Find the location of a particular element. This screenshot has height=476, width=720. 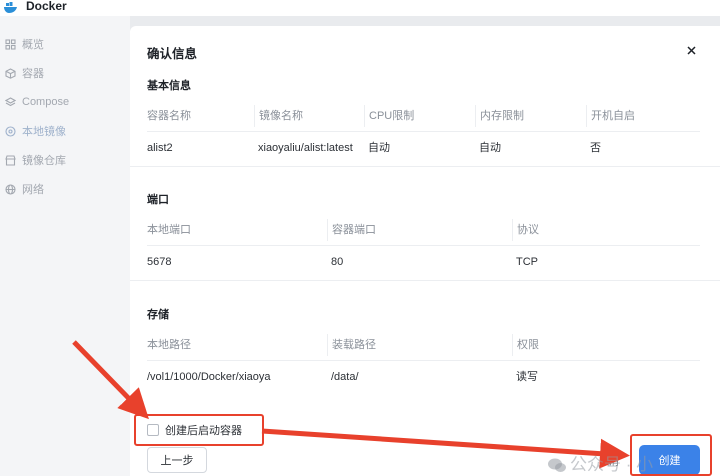

app-title-bar: Docker is located at coordinates (360, 8).